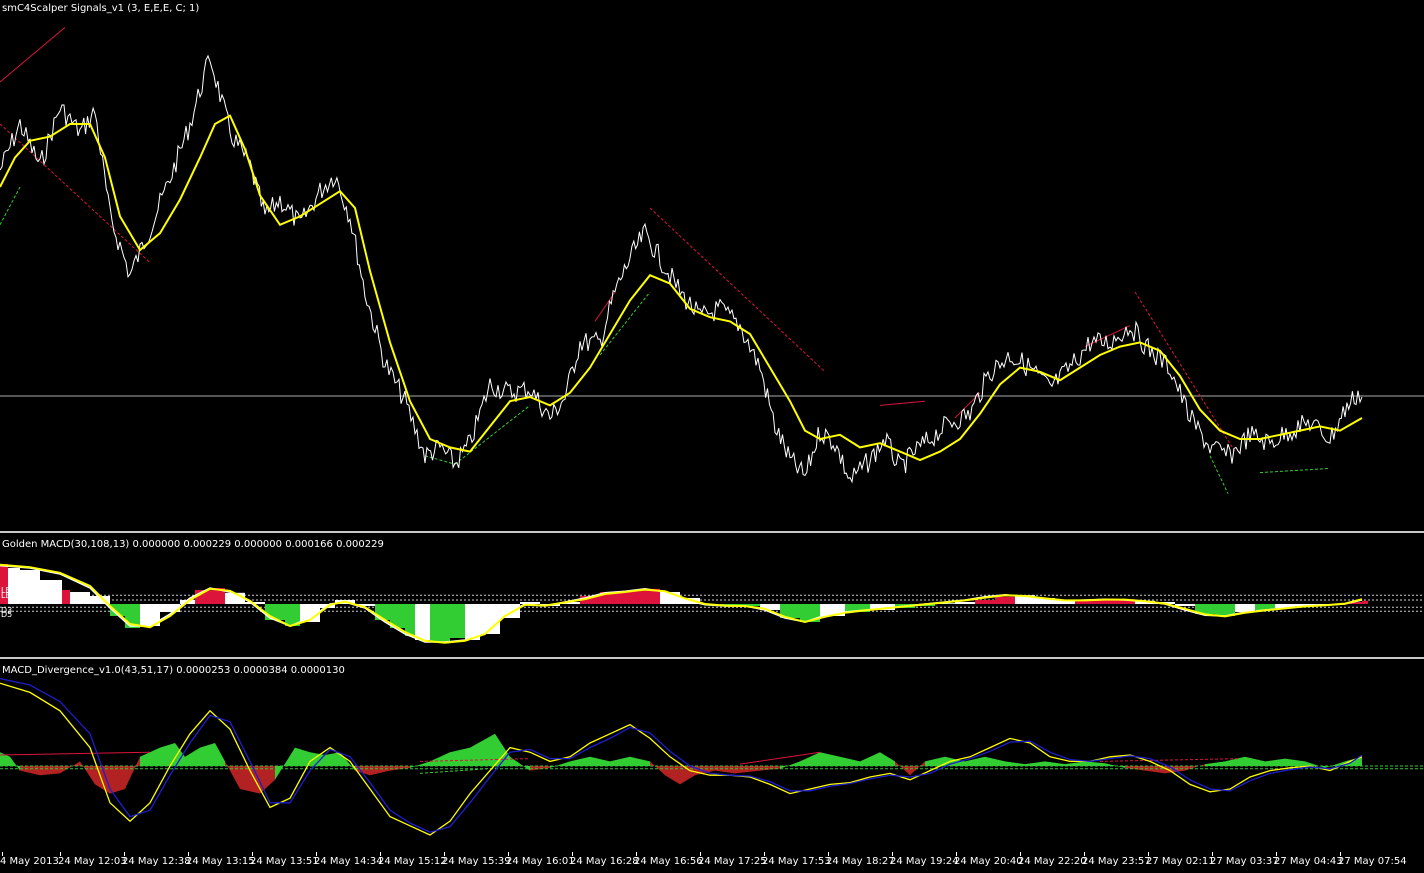 This screenshot has height=873, width=1424. Describe the element at coordinates (712, 603) in the screenshot. I see `golden-macd-chart: LB3LB5D3D5` at that location.